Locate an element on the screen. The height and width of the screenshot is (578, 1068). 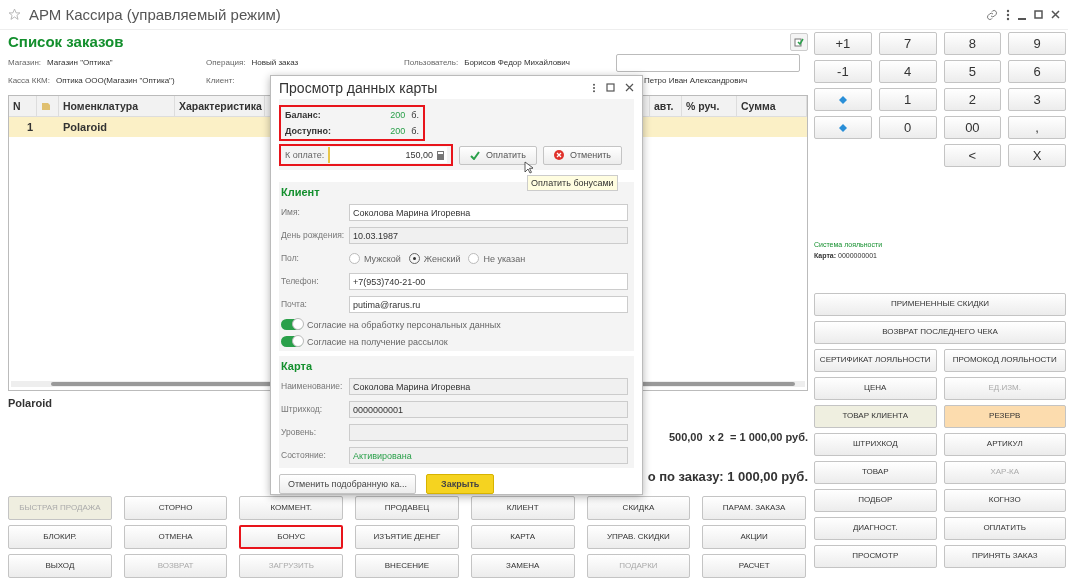
field-label: Почта: is located at coordinates (294, 304).